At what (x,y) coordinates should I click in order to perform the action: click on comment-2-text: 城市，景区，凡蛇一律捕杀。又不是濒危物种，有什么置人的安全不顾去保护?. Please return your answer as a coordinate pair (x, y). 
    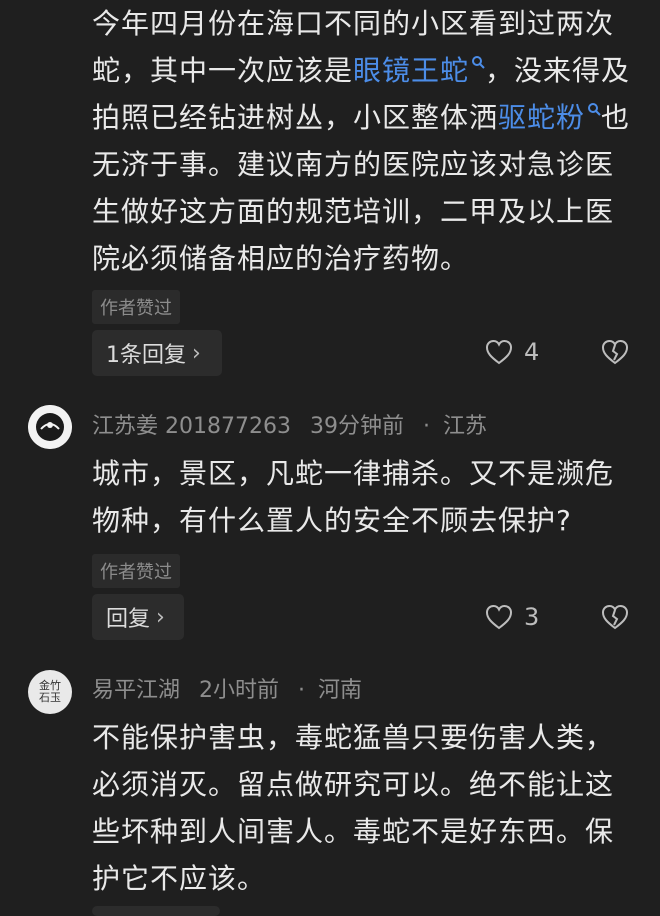
    Looking at the image, I should click on (353, 497).